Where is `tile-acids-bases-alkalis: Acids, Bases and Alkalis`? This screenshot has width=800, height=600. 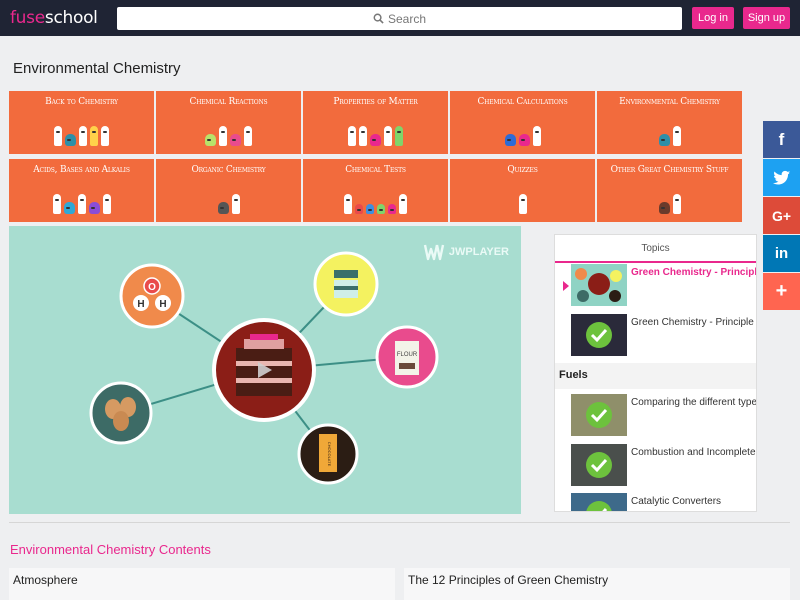 tile-acids-bases-alkalis: Acids, Bases and Alkalis is located at coordinates (81, 190).